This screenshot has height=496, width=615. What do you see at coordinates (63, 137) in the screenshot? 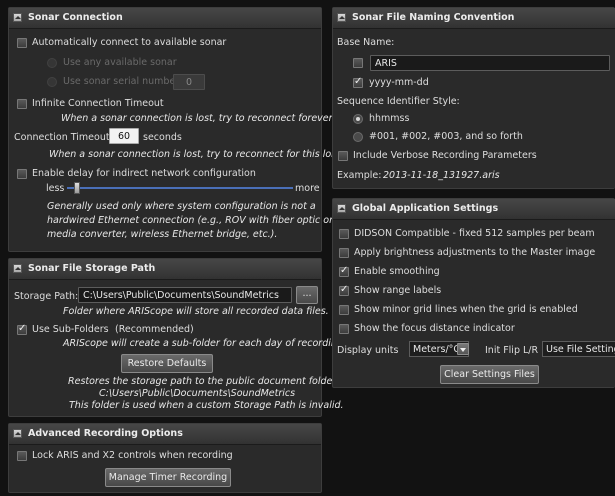
I see `connection-timeout-label: Connection Timeout:` at bounding box center [63, 137].